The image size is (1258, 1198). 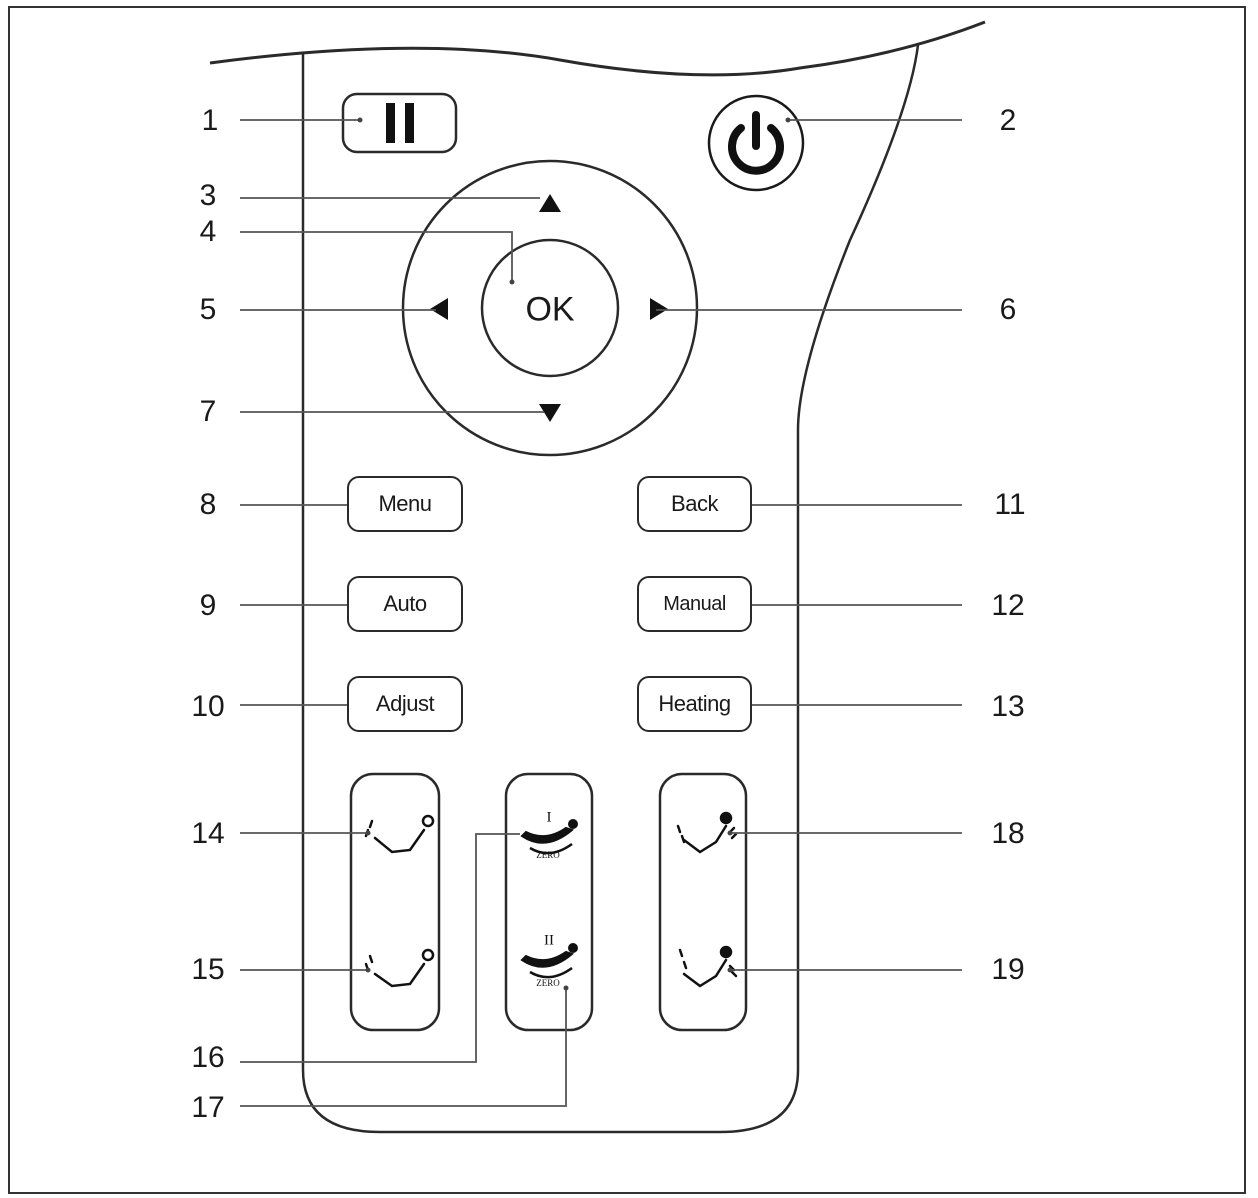 What do you see at coordinates (208, 195) in the screenshot?
I see `callout-3: 3` at bounding box center [208, 195].